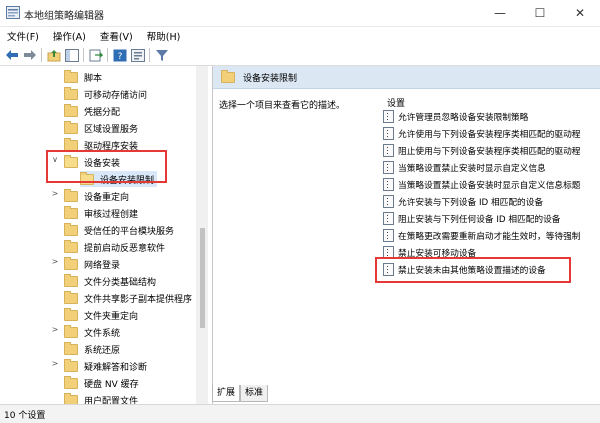 The width and height of the screenshot is (600, 423). What do you see at coordinates (127, 180) in the screenshot?
I see `tree-item-label: 设备安装限制` at bounding box center [127, 180].